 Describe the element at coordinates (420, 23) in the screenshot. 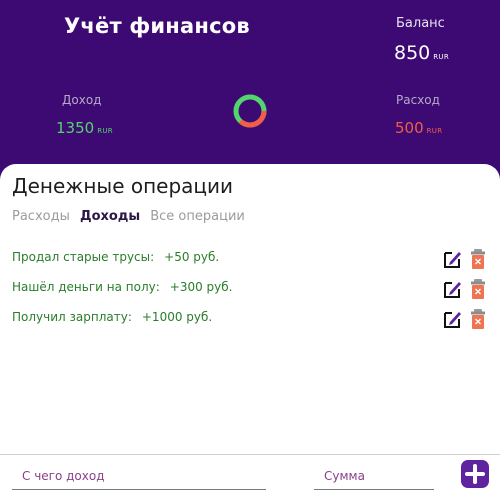

I see `balance-label: Баланс` at that location.